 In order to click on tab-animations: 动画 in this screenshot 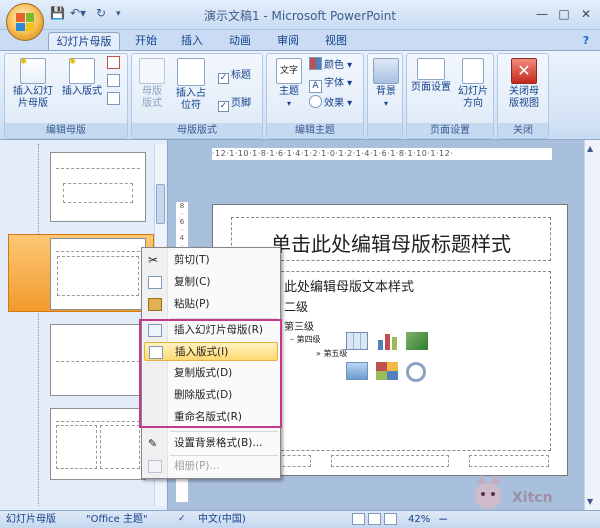, I will do `click(240, 41)`.